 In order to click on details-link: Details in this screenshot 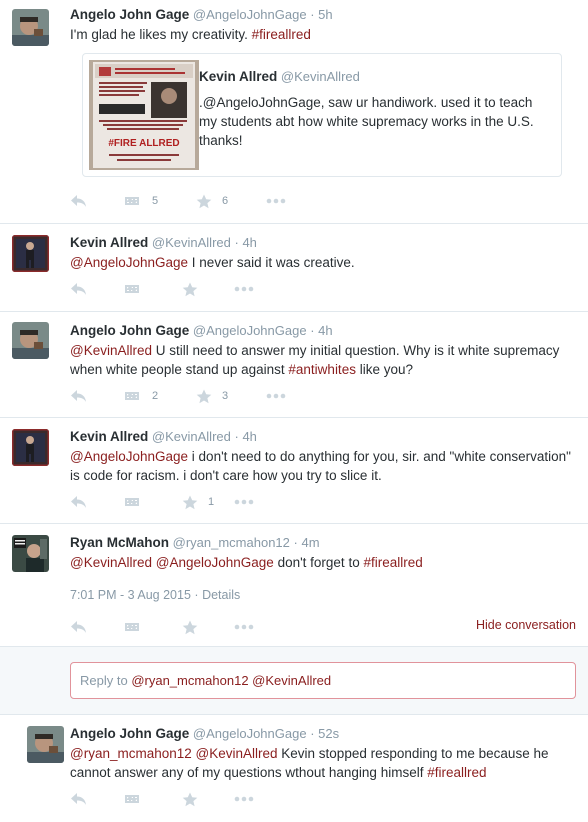, I will do `click(221, 595)`.